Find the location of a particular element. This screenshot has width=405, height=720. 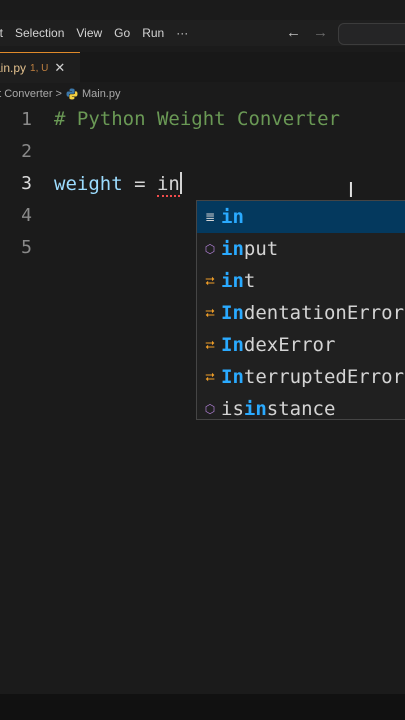

suggestion-input: ⬡ in put is located at coordinates (301, 249).